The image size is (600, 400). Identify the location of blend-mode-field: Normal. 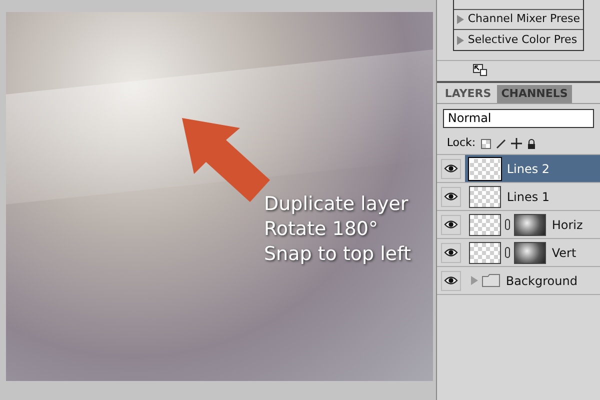
(518, 118).